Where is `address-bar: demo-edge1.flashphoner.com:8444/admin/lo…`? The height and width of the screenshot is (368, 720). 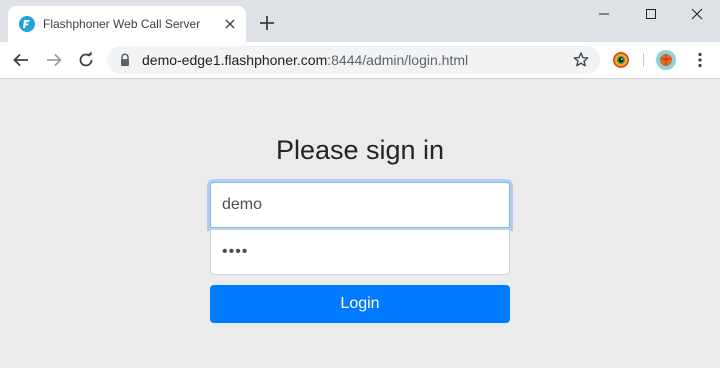
address-bar: demo-edge1.flashphoner.com:8444/admin/lo… is located at coordinates (353, 60).